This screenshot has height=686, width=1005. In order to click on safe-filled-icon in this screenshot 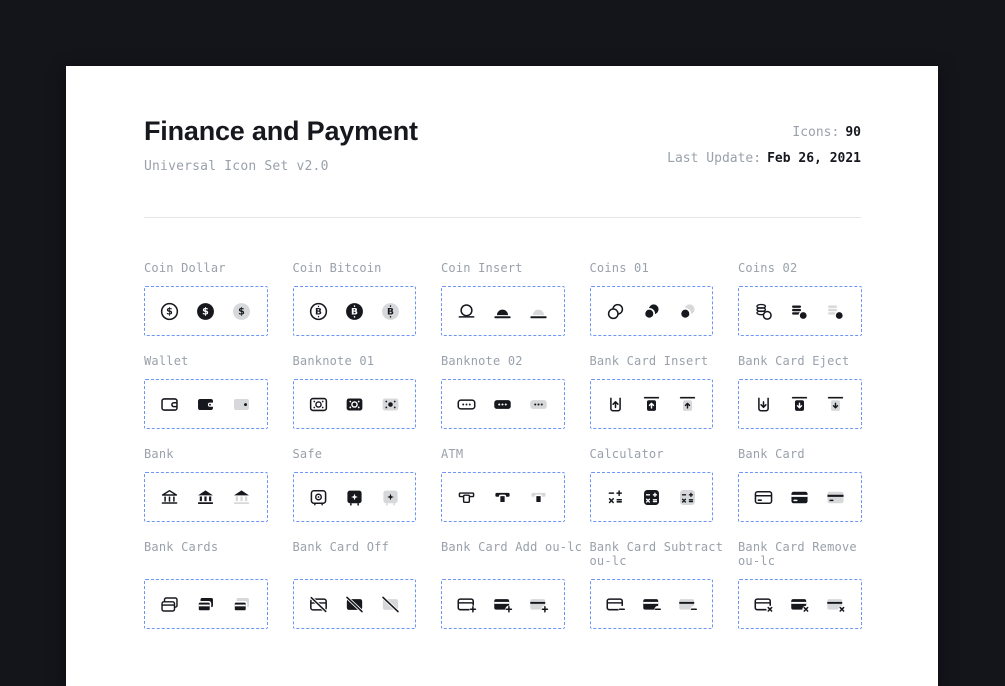, I will do `click(354, 497)`.